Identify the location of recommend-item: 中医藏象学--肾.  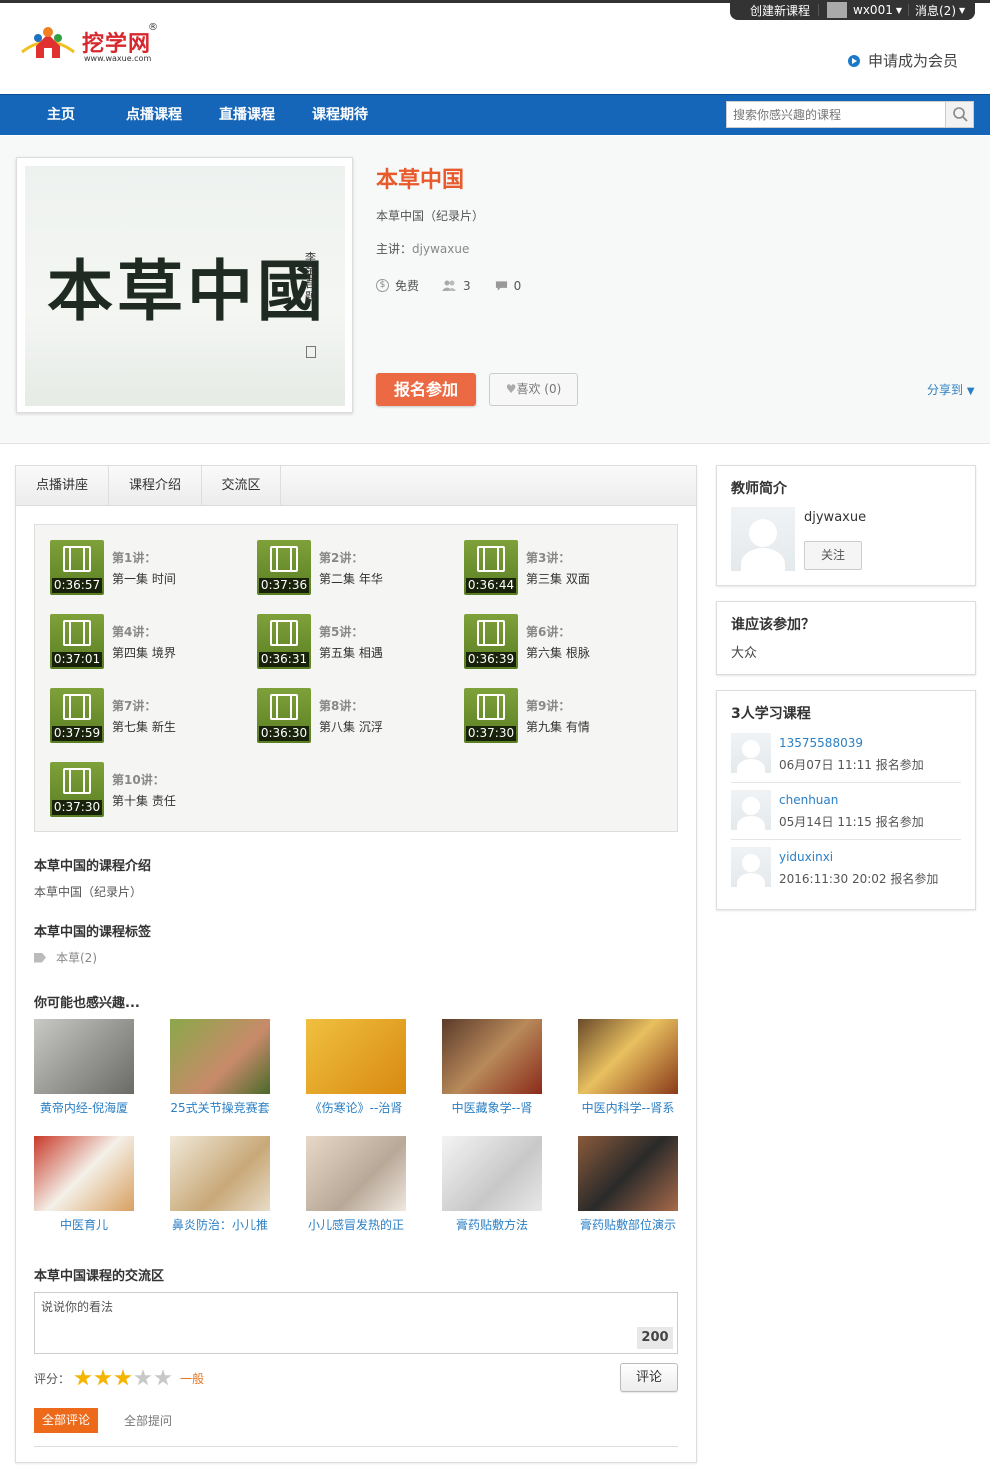
(492, 1067).